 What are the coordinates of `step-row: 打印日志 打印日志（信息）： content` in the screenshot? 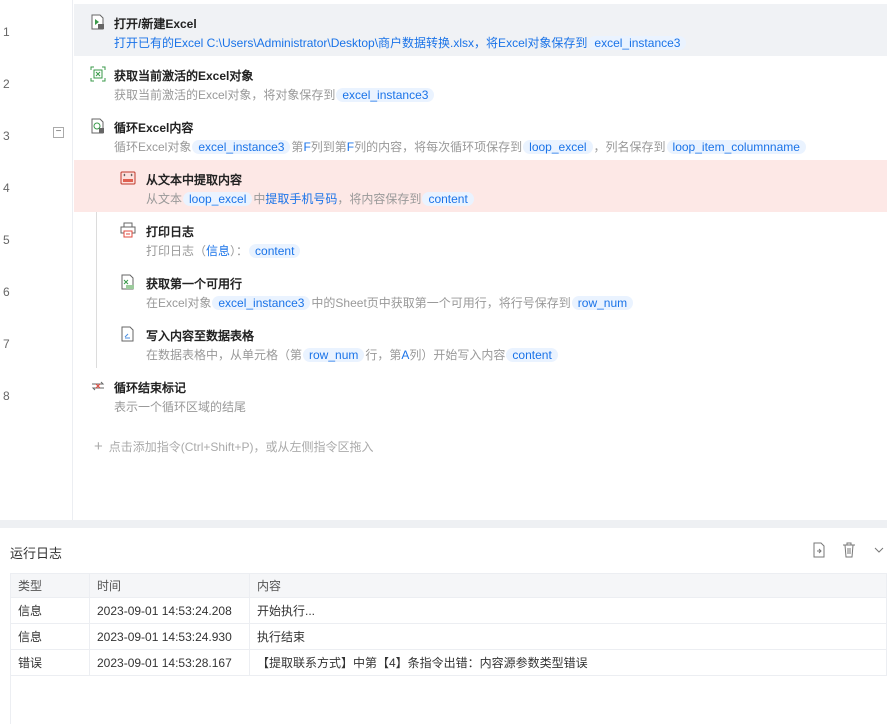 It's located at (480, 238).